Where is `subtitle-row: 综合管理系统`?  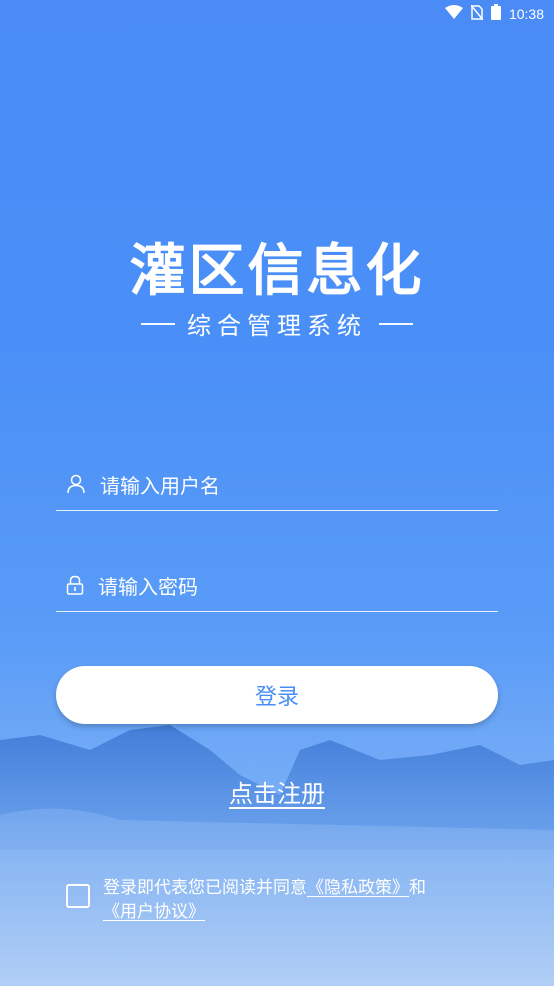 subtitle-row: 综合管理系统 is located at coordinates (277, 323).